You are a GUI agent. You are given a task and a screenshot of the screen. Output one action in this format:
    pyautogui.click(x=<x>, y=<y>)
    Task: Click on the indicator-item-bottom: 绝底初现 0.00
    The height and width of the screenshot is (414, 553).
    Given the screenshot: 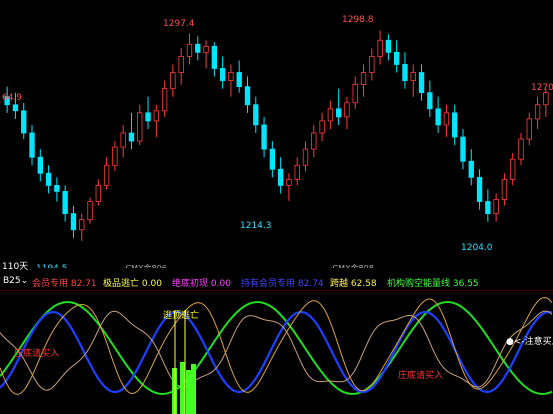 What is the action you would take?
    pyautogui.click(x=201, y=284)
    